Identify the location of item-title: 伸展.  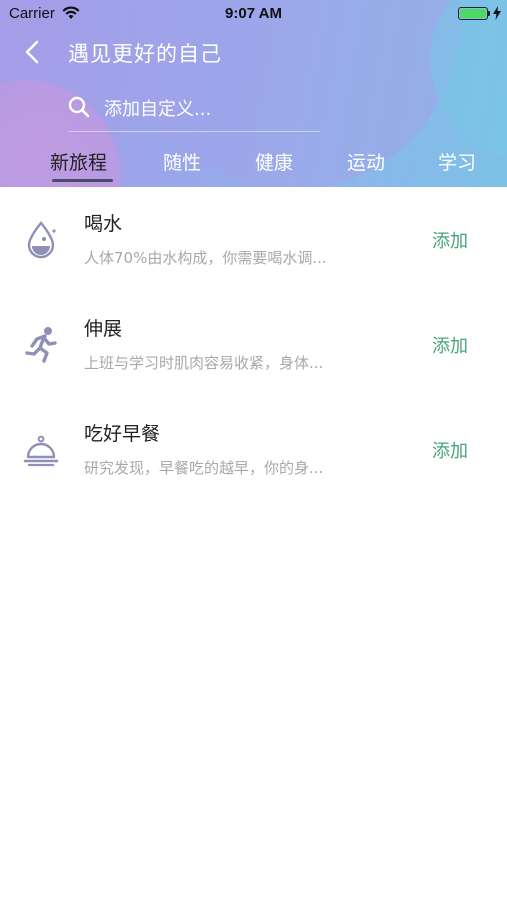
(103, 329).